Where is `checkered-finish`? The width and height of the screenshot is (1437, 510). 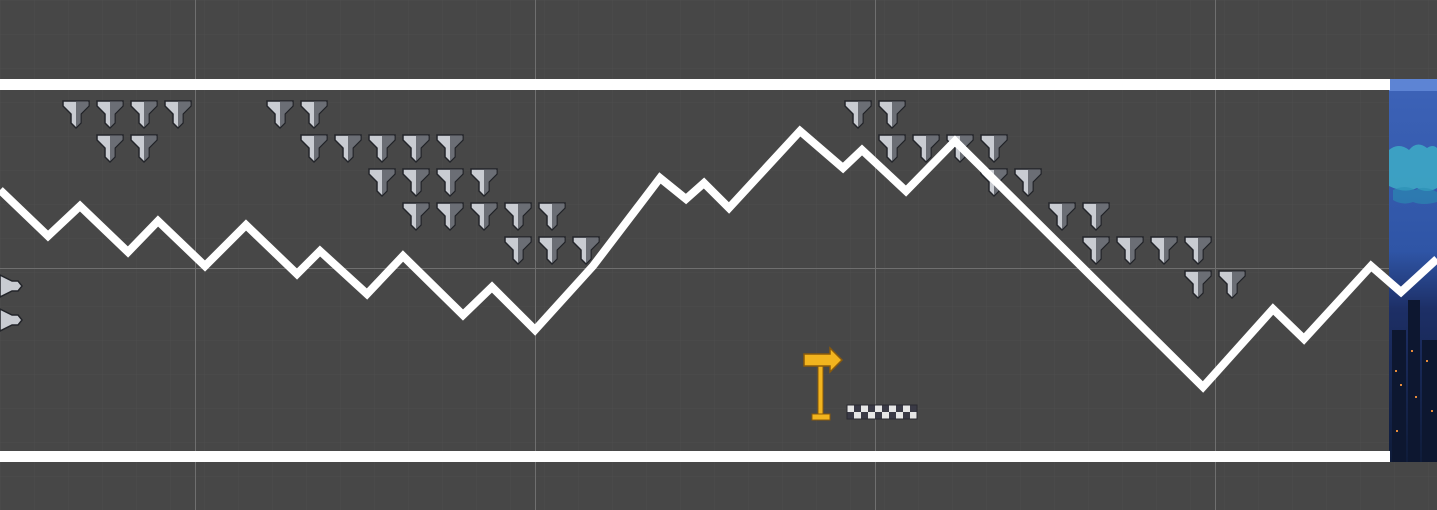 checkered-finish is located at coordinates (882, 412).